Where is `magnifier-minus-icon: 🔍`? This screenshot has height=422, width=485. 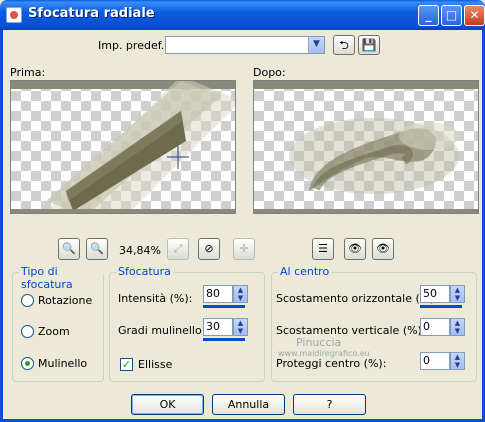 magnifier-minus-icon: 🔍 is located at coordinates (69, 248).